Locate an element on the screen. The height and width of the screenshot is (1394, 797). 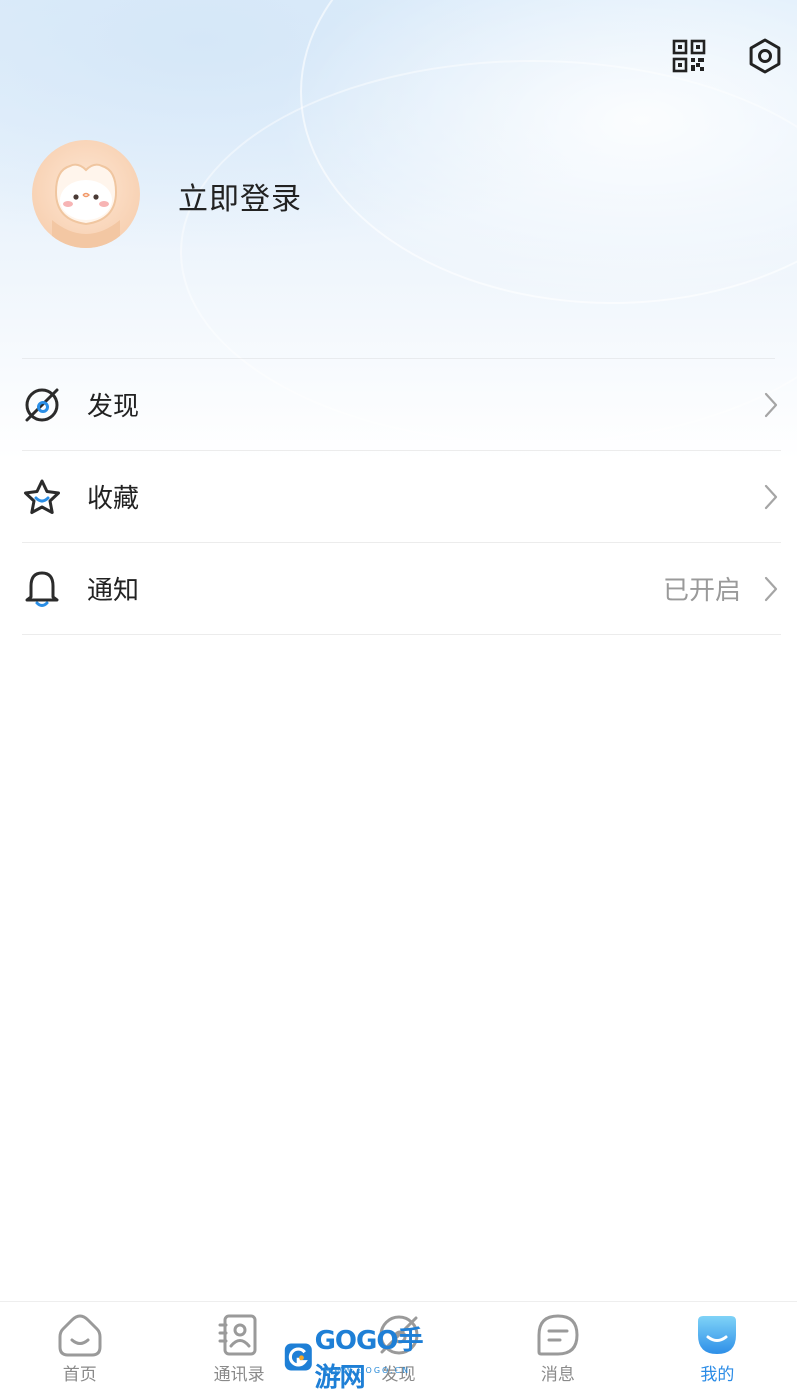
menu-item-label: 通知 is located at coordinates (113, 591).